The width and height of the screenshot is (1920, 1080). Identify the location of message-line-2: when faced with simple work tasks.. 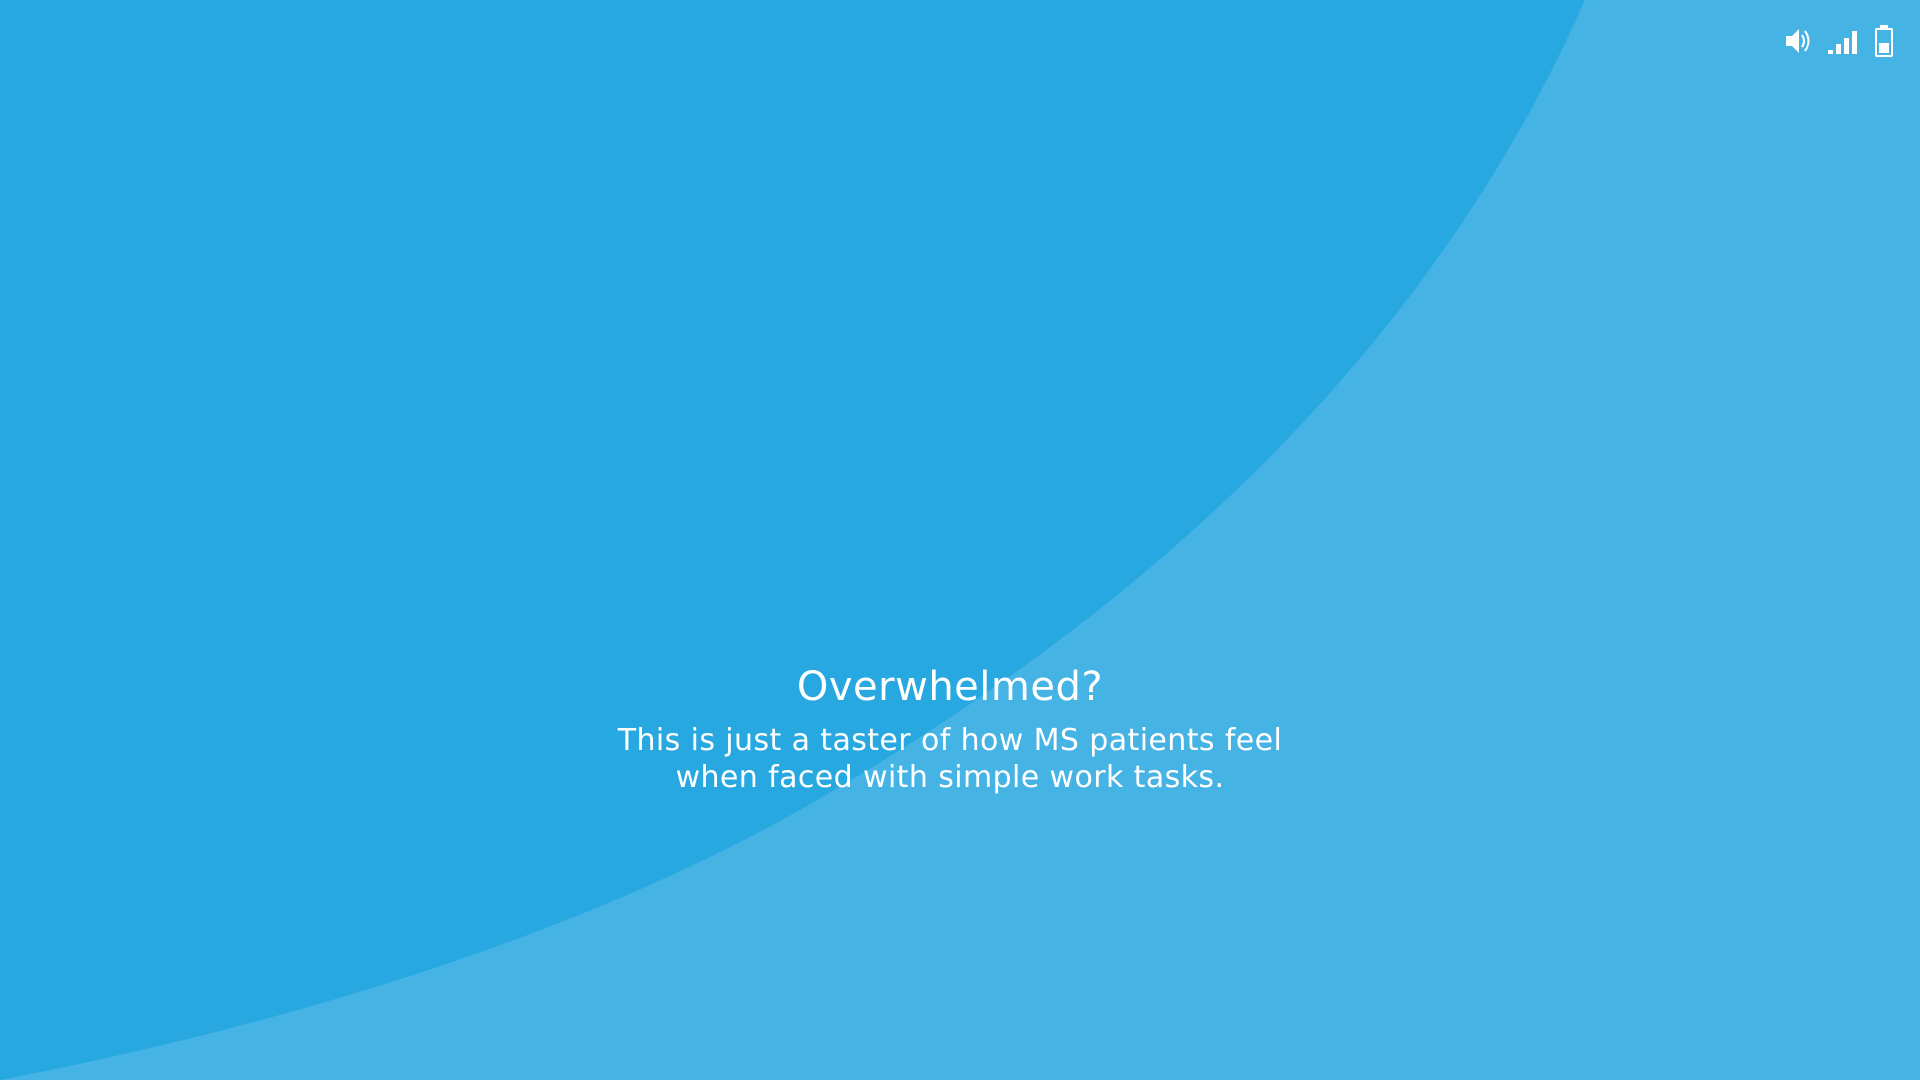
(950, 777).